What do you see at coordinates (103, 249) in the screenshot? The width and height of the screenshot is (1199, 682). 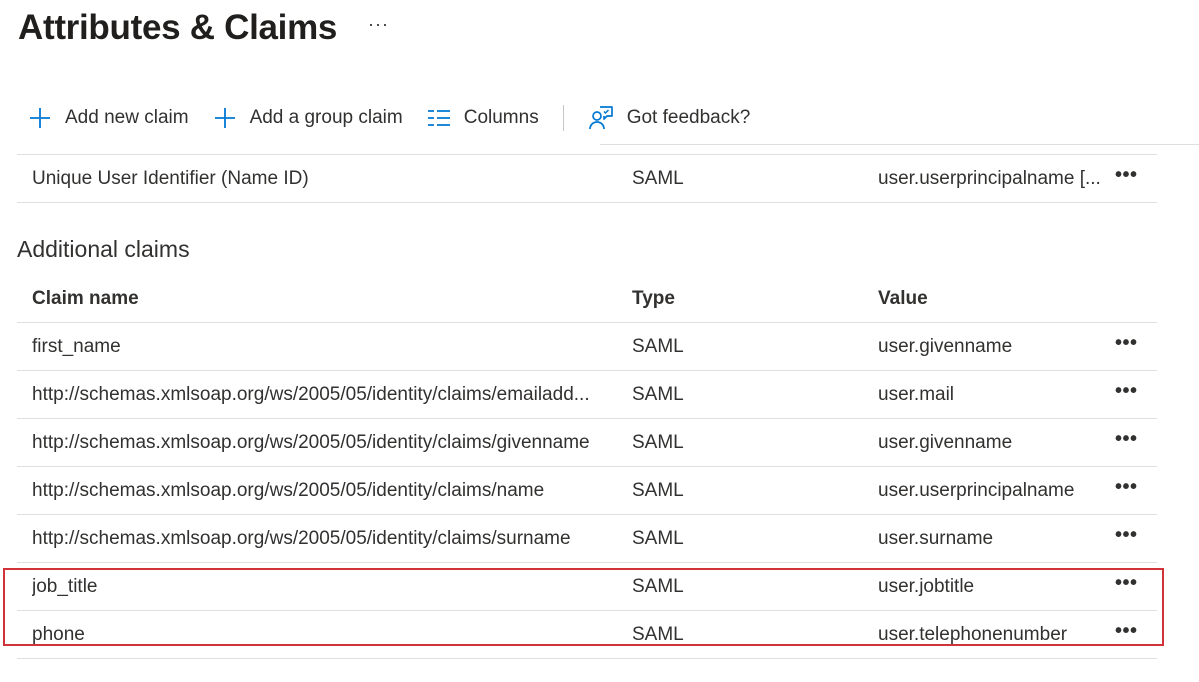 I see `additional-claims-heading: Additional claims` at bounding box center [103, 249].